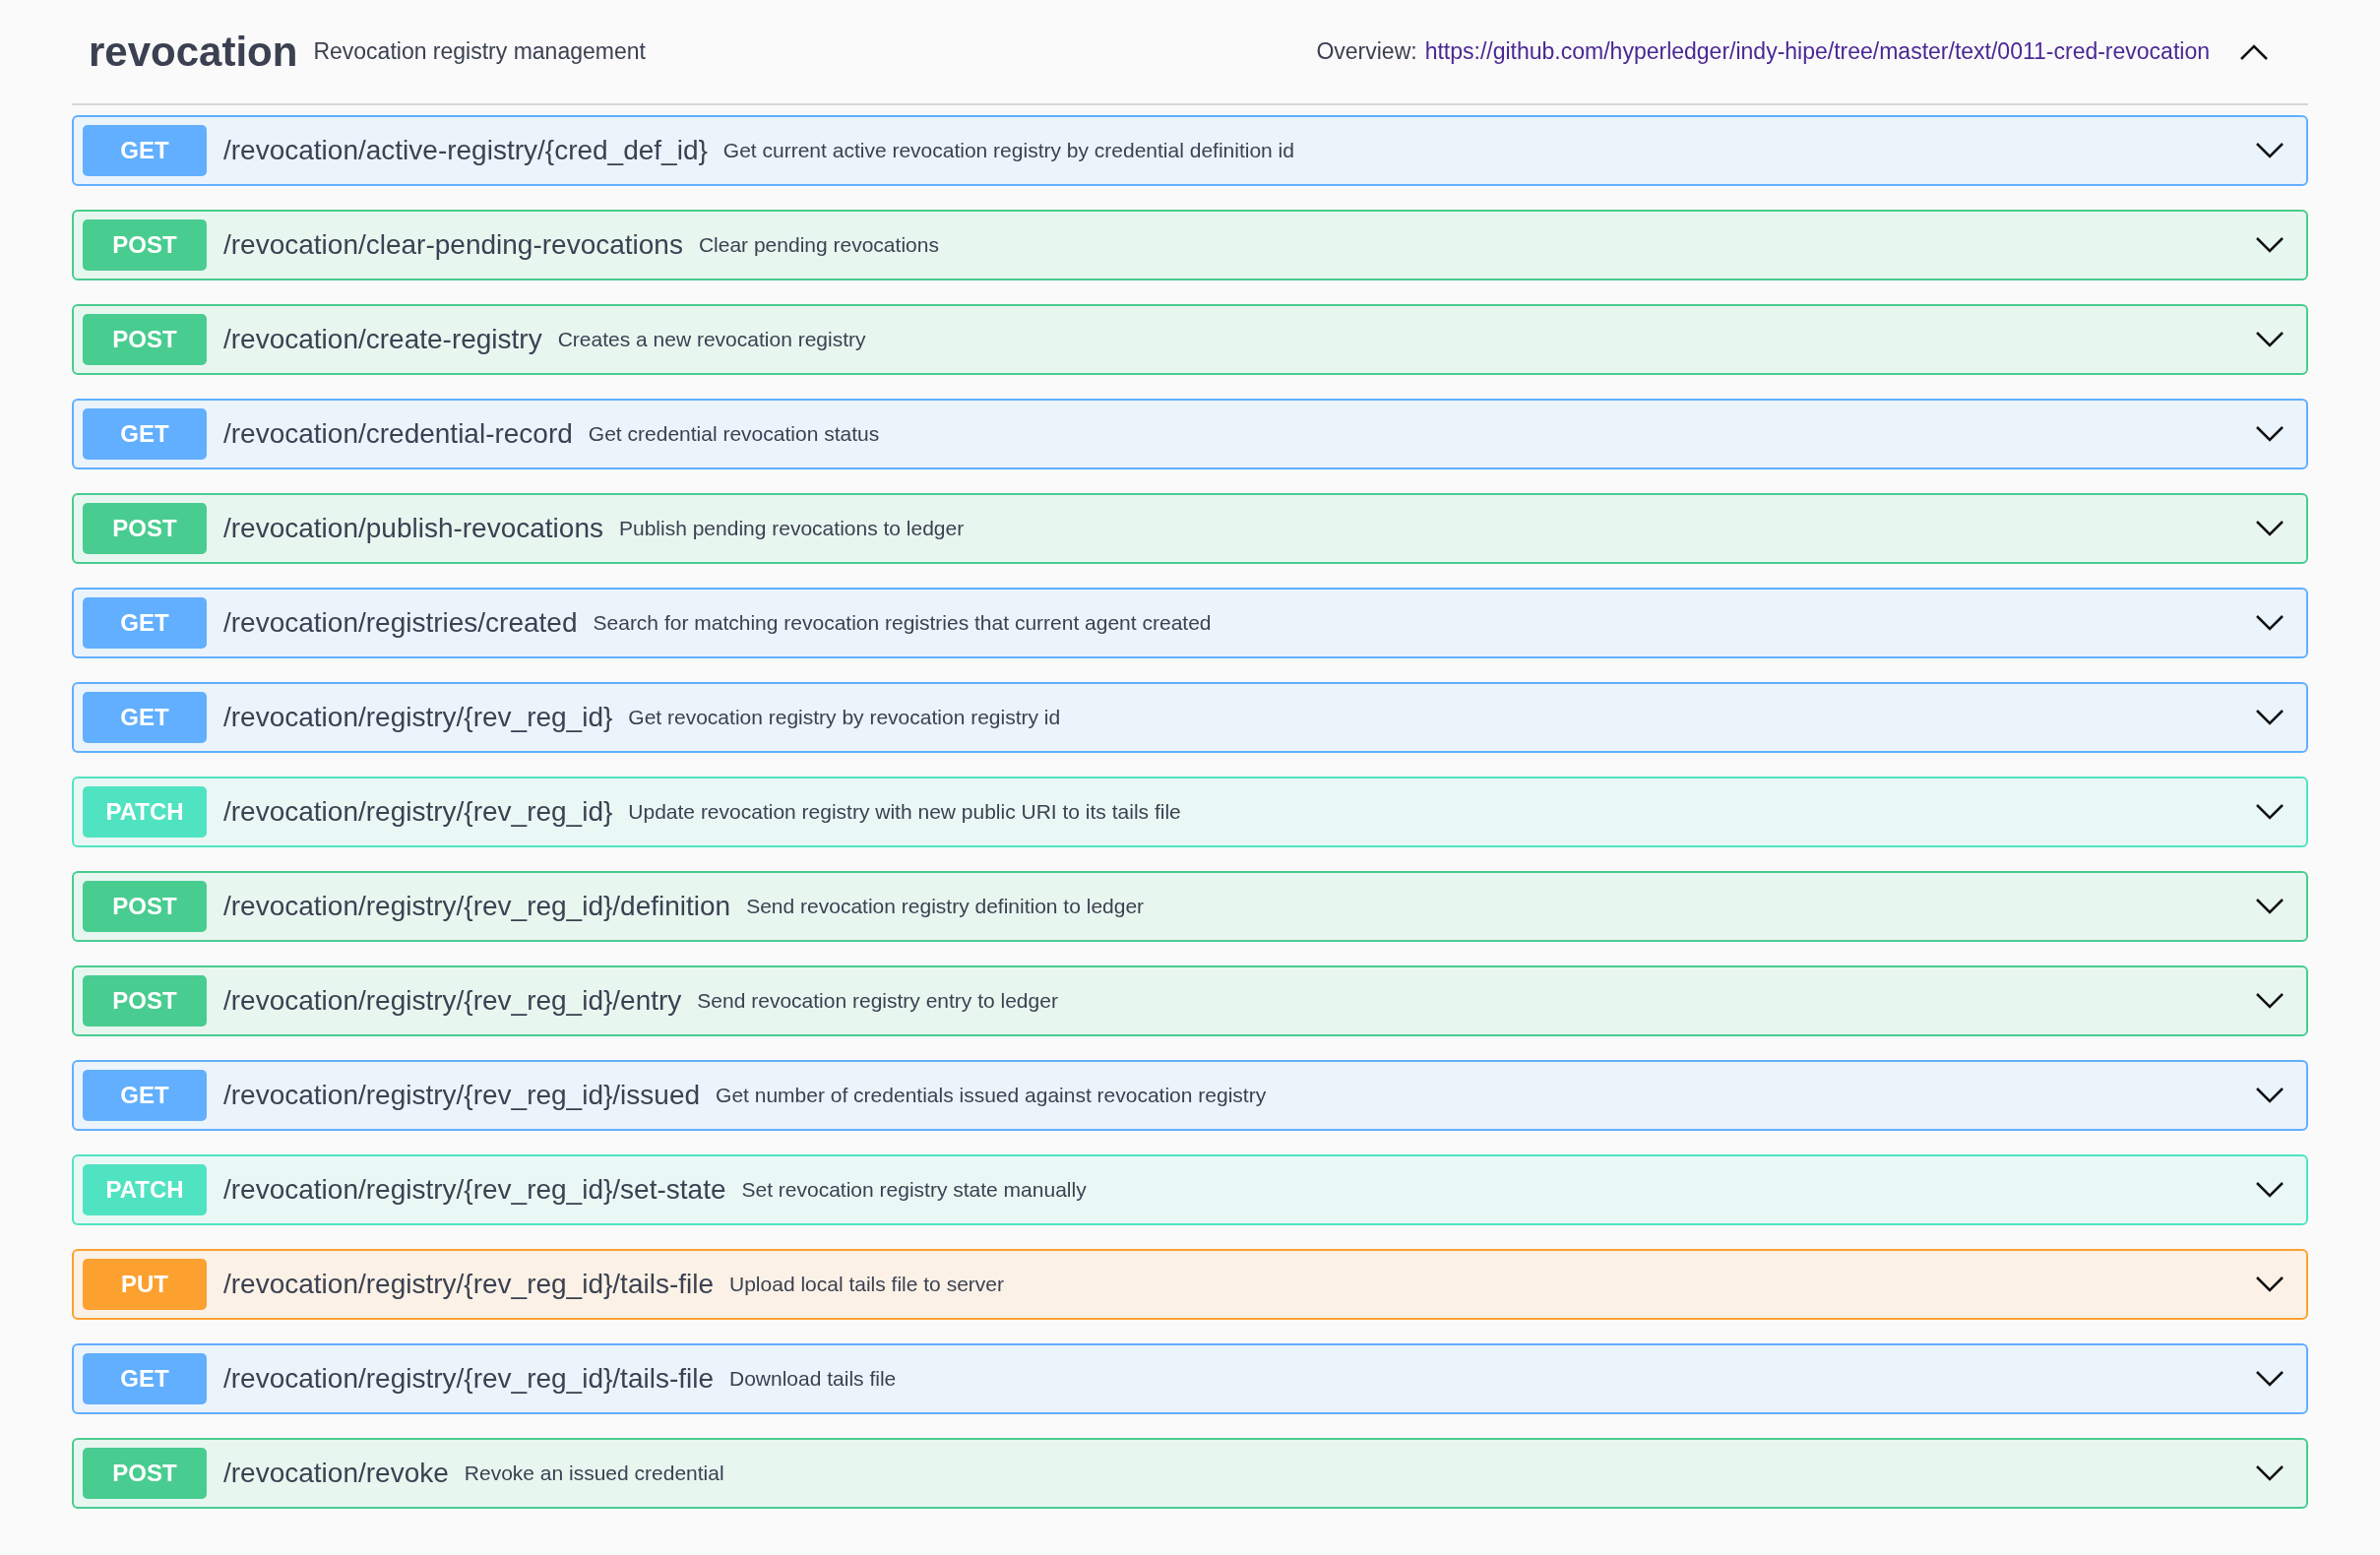 This screenshot has width=2380, height=1555. Describe the element at coordinates (2254, 52) in the screenshot. I see `collapse-chevron-icon` at that location.